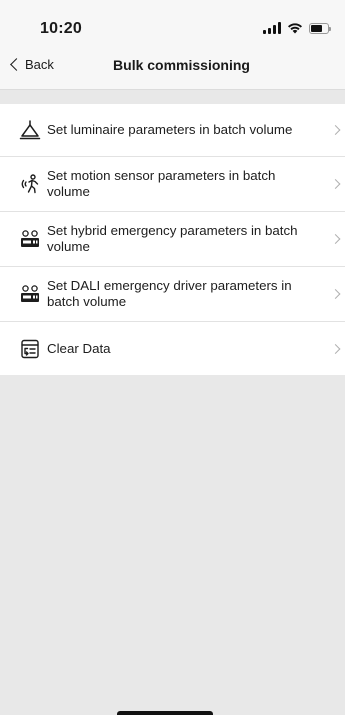 Image resolution: width=345 pixels, height=715 pixels. I want to click on status-bar: 10:20, so click(172, 22).